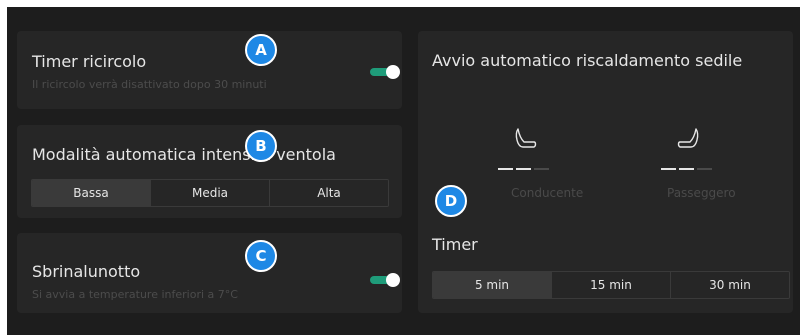 Image resolution: width=800 pixels, height=335 pixels. Describe the element at coordinates (261, 146) in the screenshot. I see `annotation-badge-b: B` at that location.